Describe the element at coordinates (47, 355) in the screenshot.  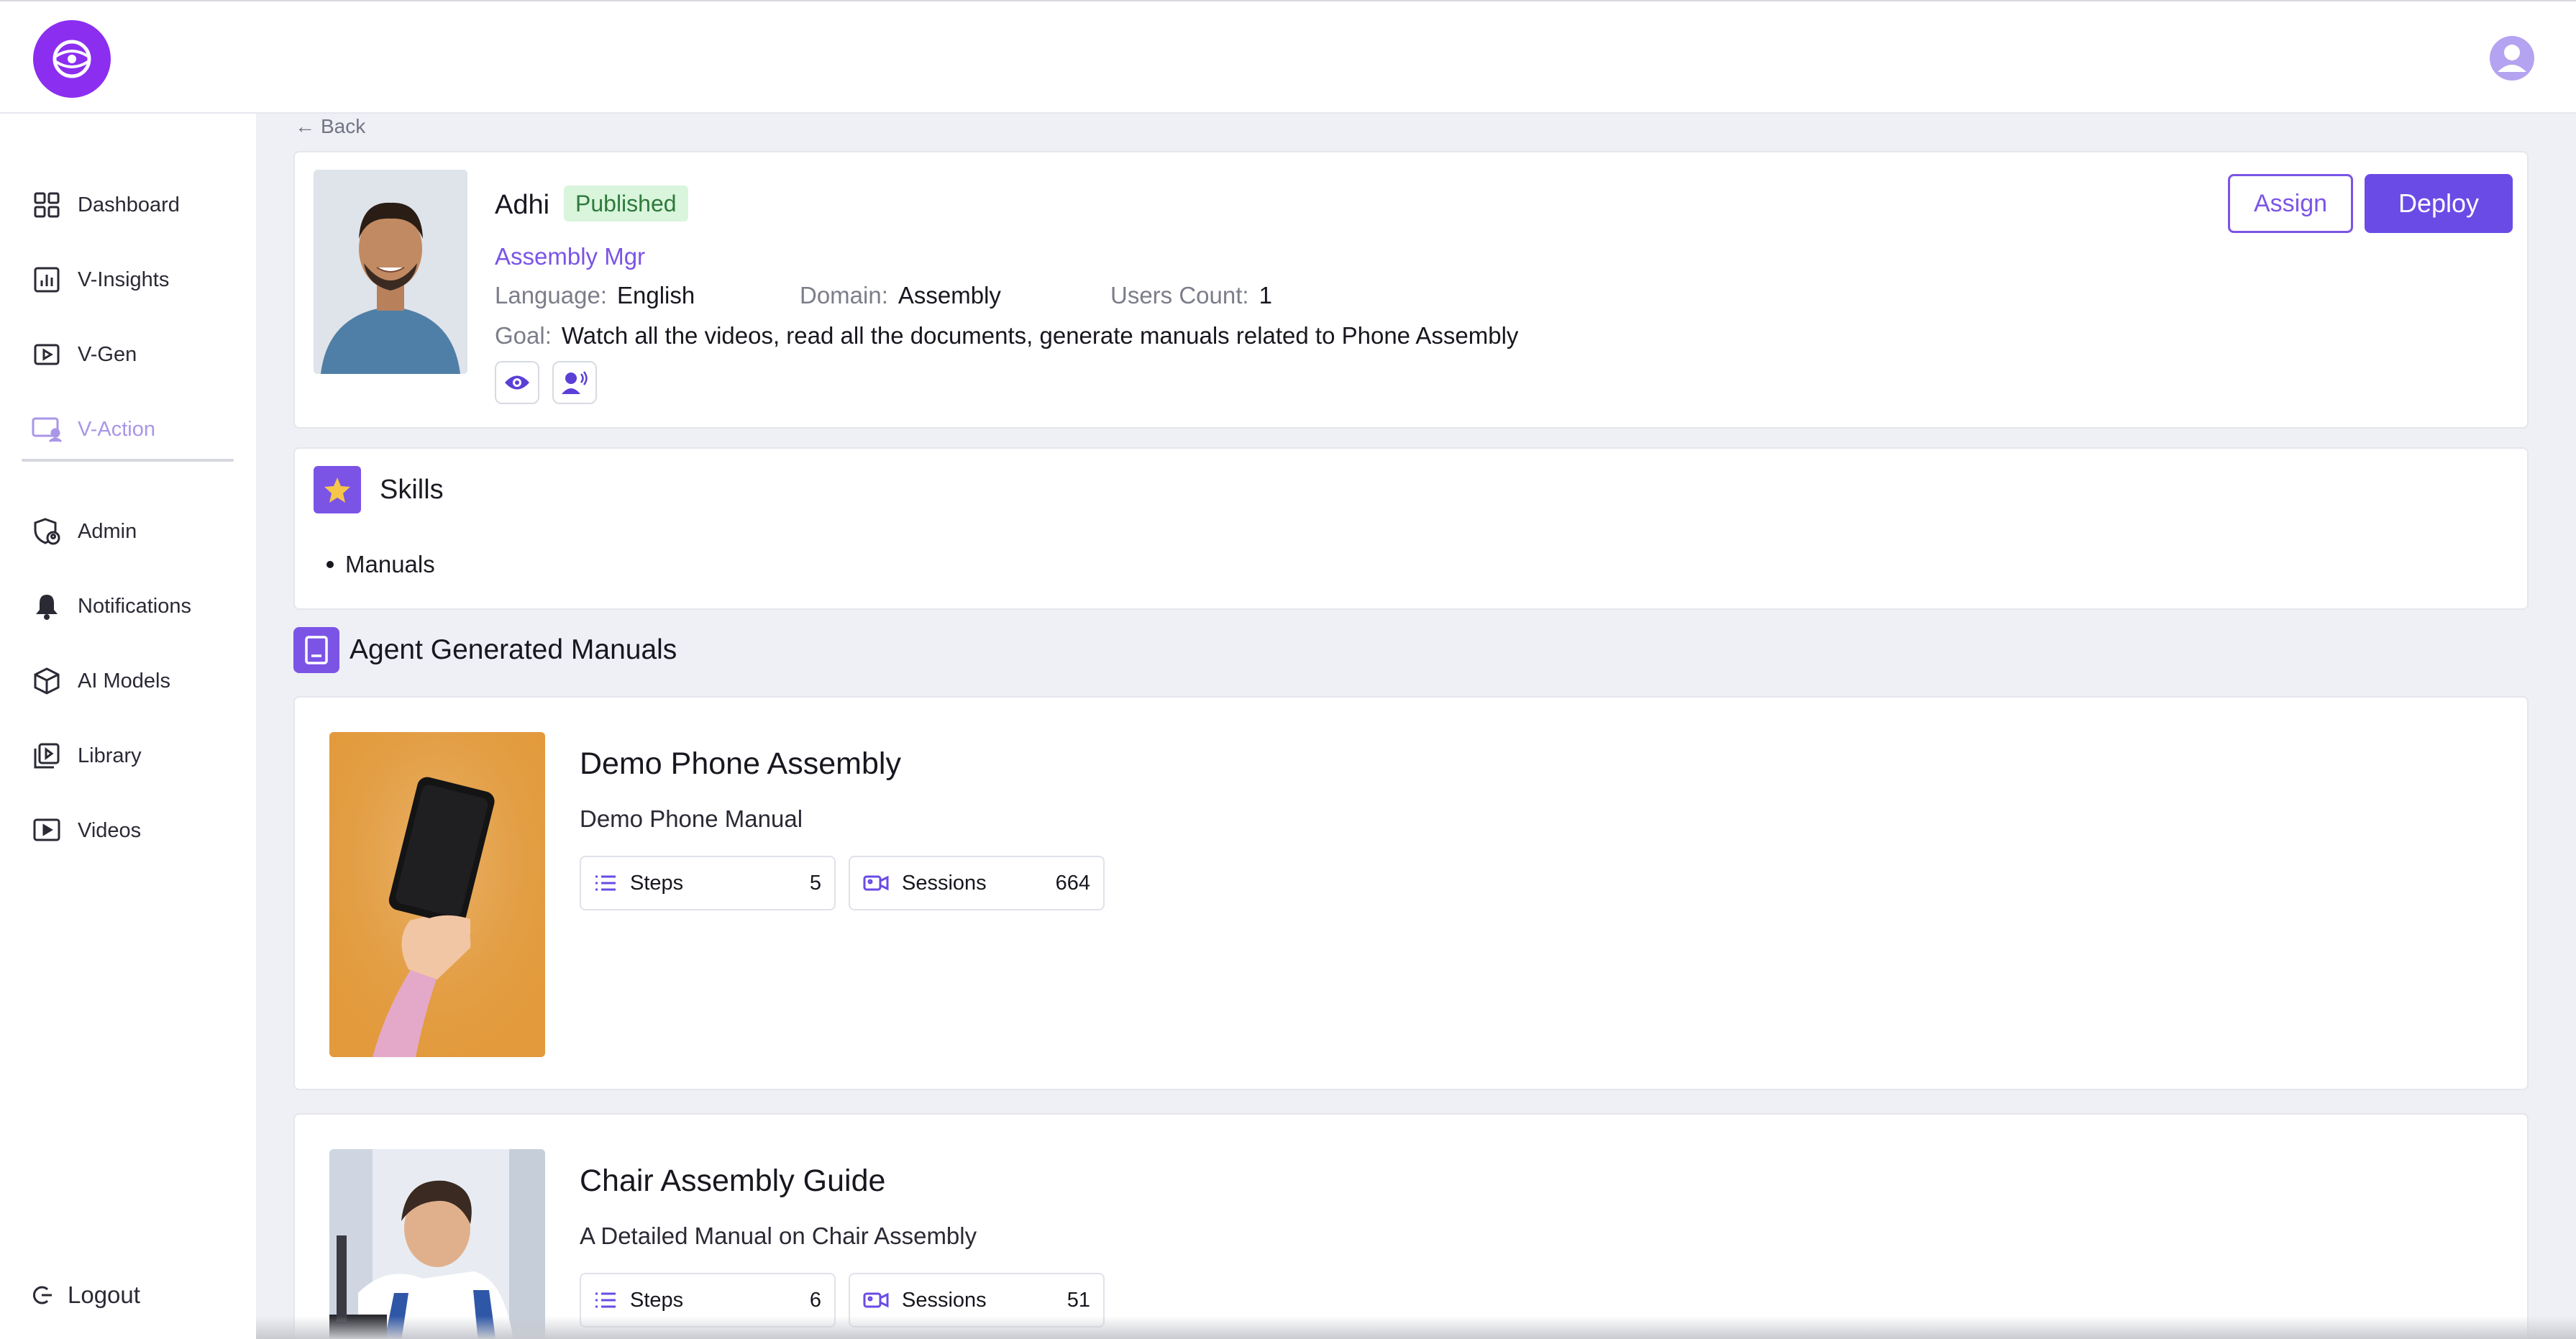
I see `play-square-icon` at that location.